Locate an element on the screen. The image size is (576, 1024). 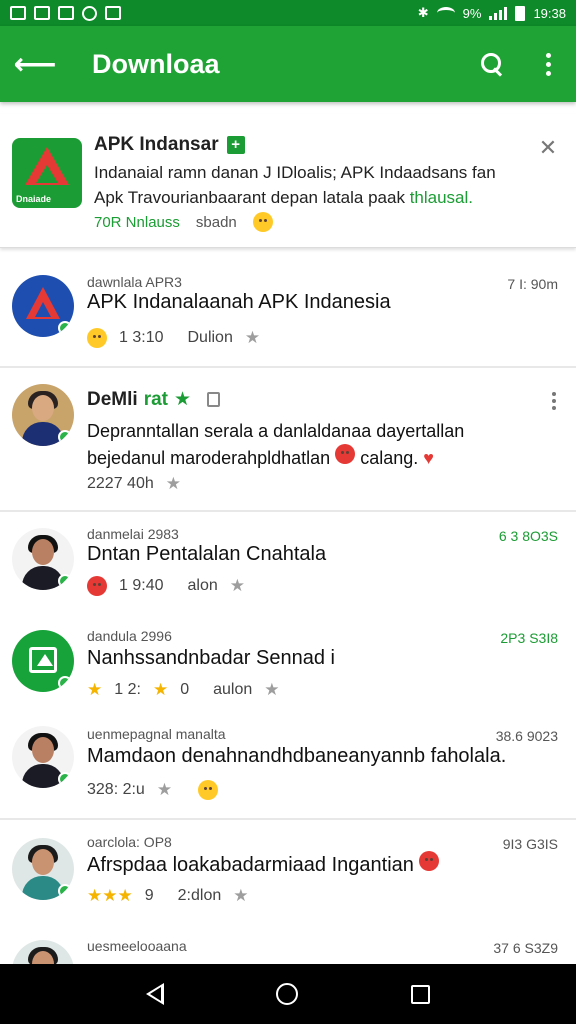
battery-percent: 9% is located at coordinates (472, 13).